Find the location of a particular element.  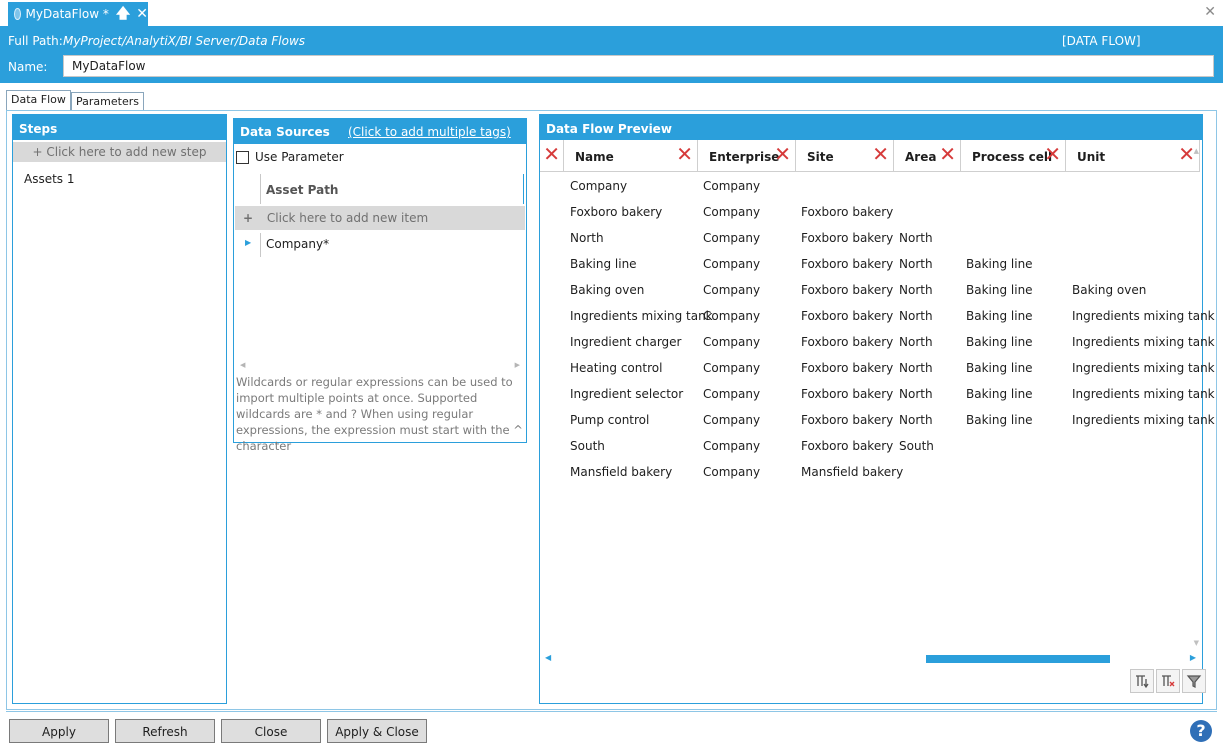

filter-button is located at coordinates (1194, 681).